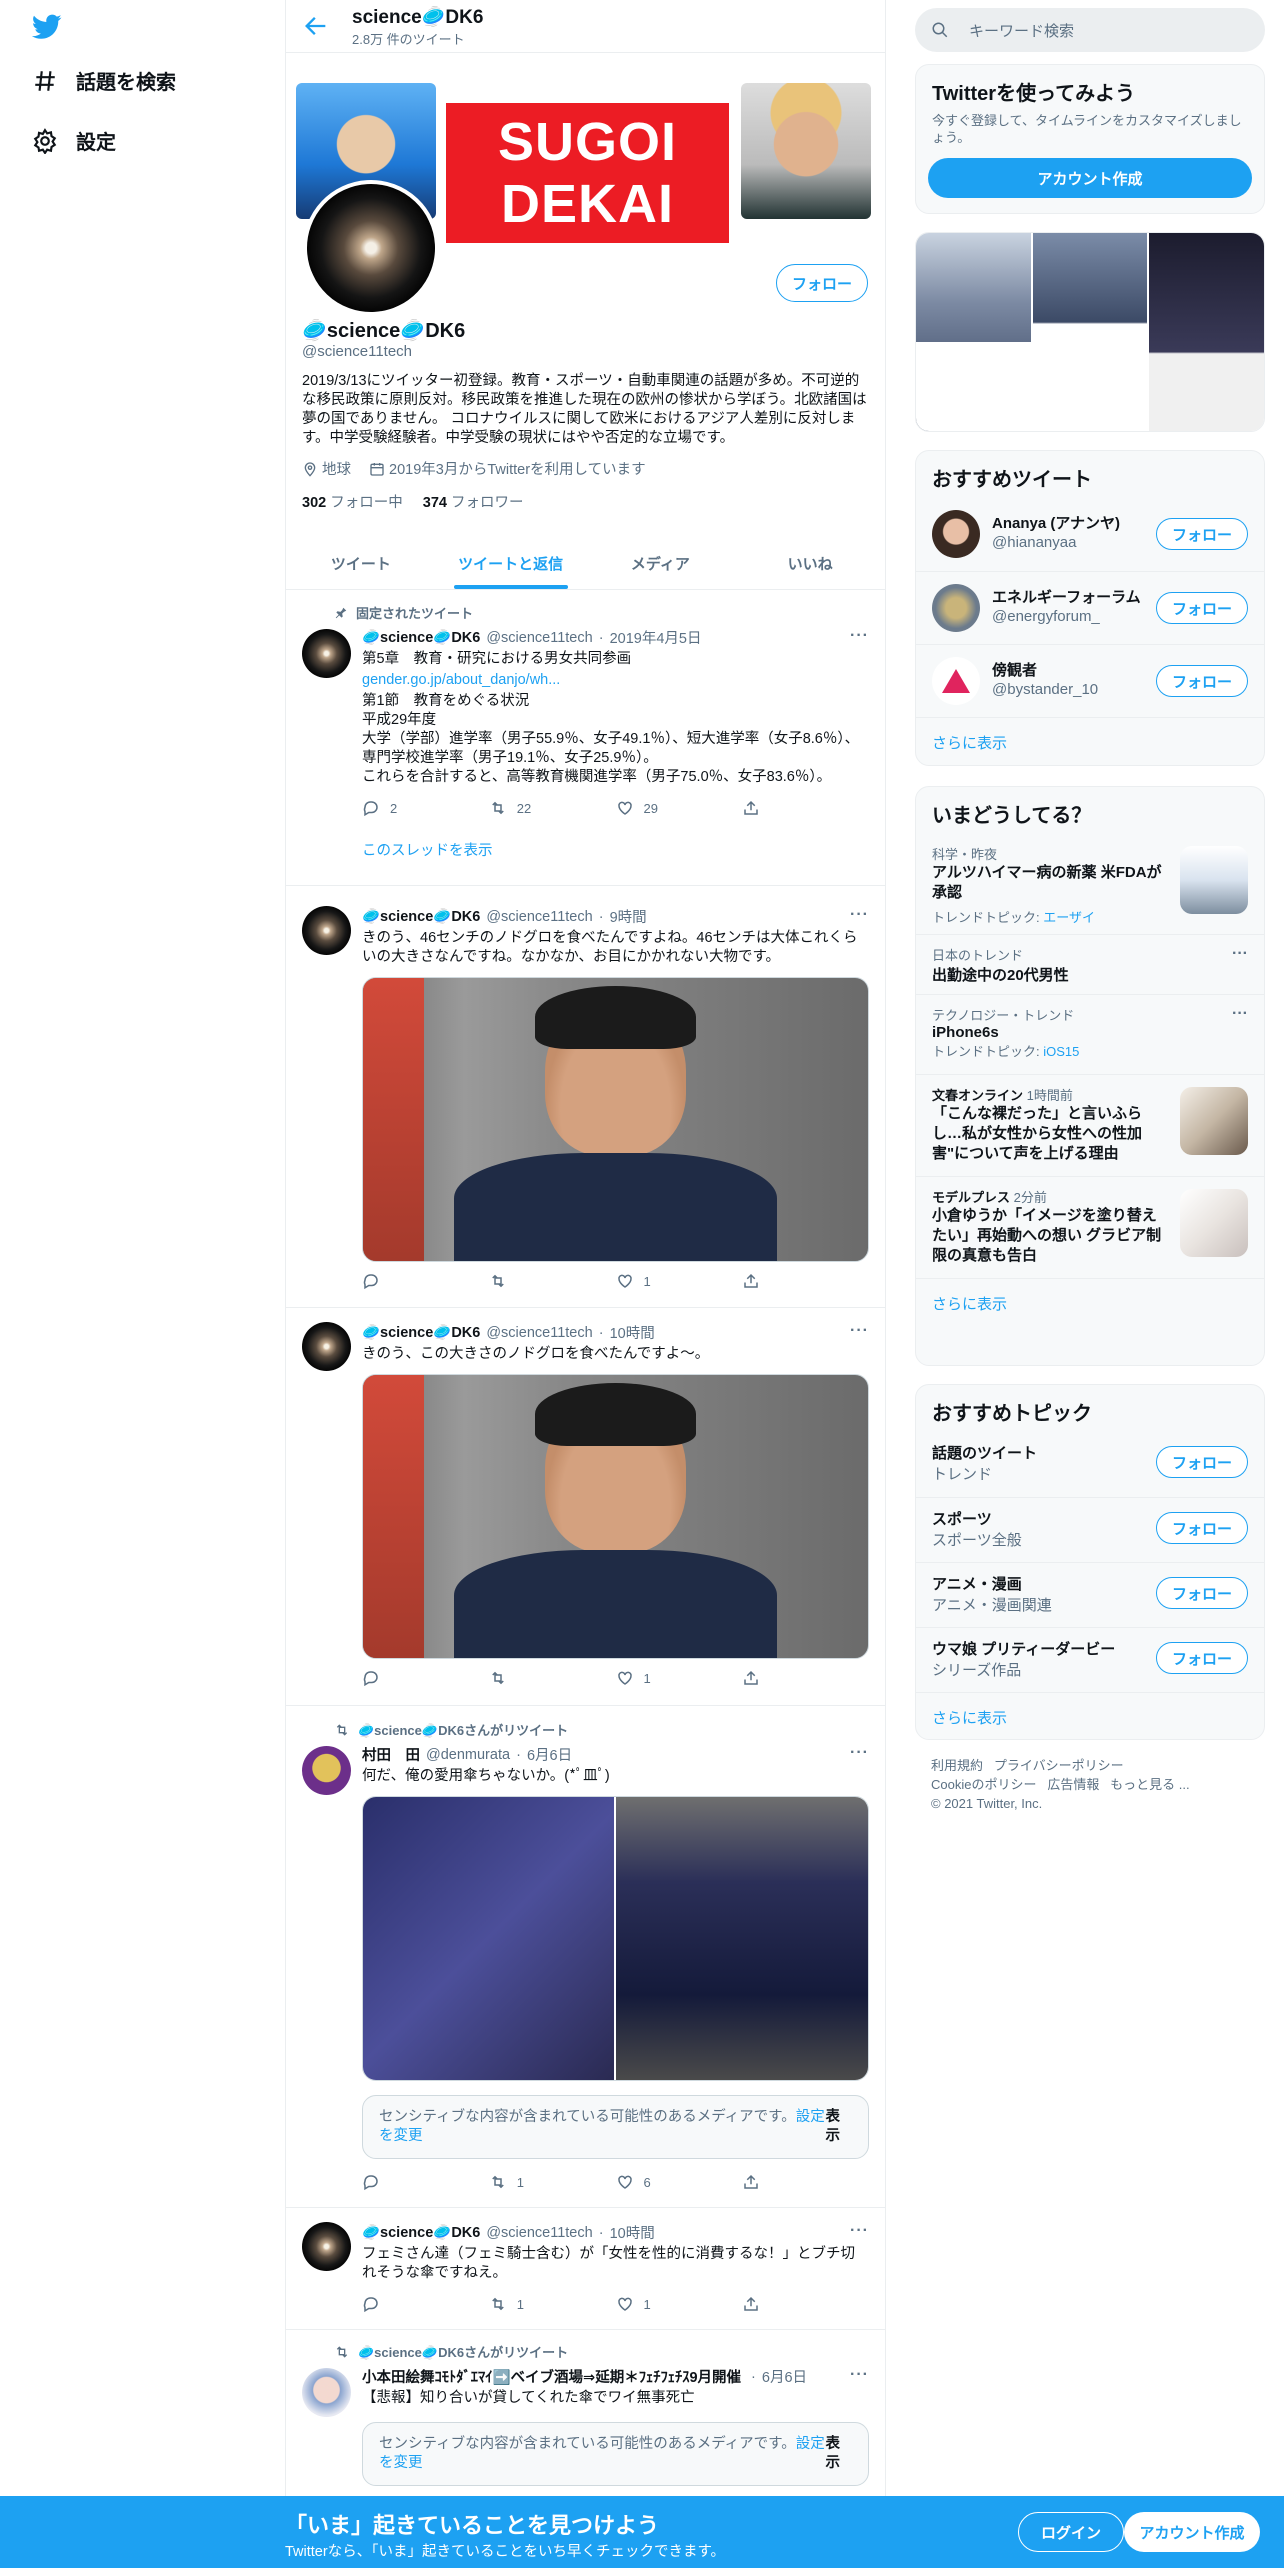 The image size is (1284, 2568). I want to click on show-thread-link: このスレッドを表示, so click(615, 849).